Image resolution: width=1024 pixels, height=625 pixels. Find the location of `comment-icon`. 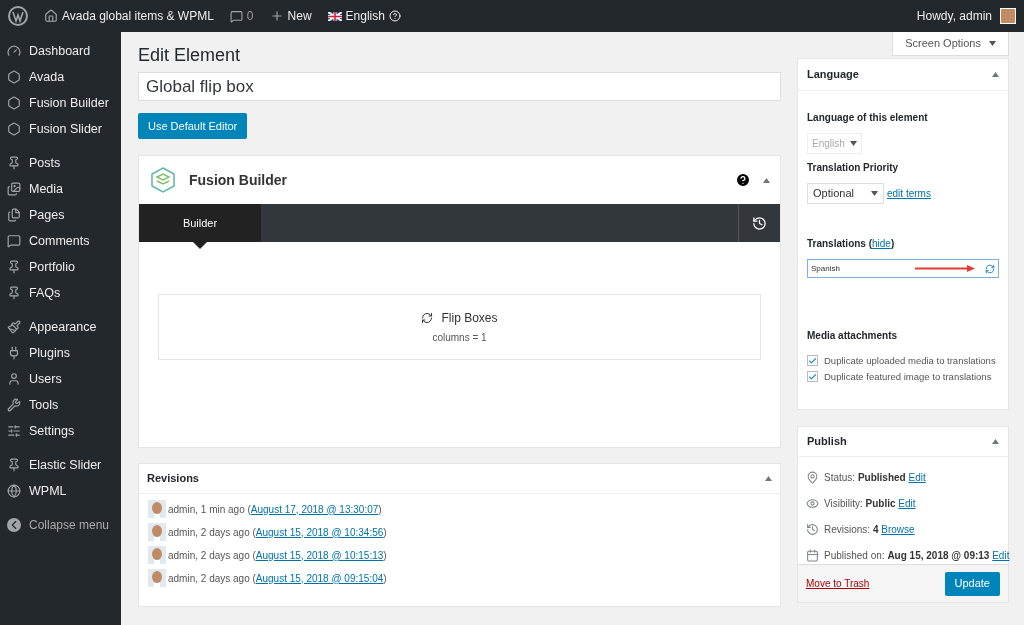

comment-icon is located at coordinates (236, 16).